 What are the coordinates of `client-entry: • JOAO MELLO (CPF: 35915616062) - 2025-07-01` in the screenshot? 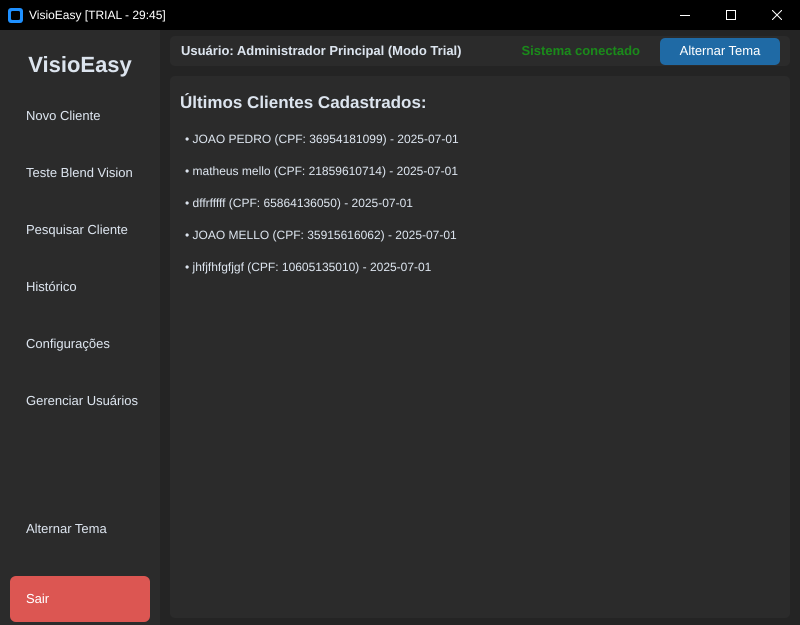 It's located at (321, 234).